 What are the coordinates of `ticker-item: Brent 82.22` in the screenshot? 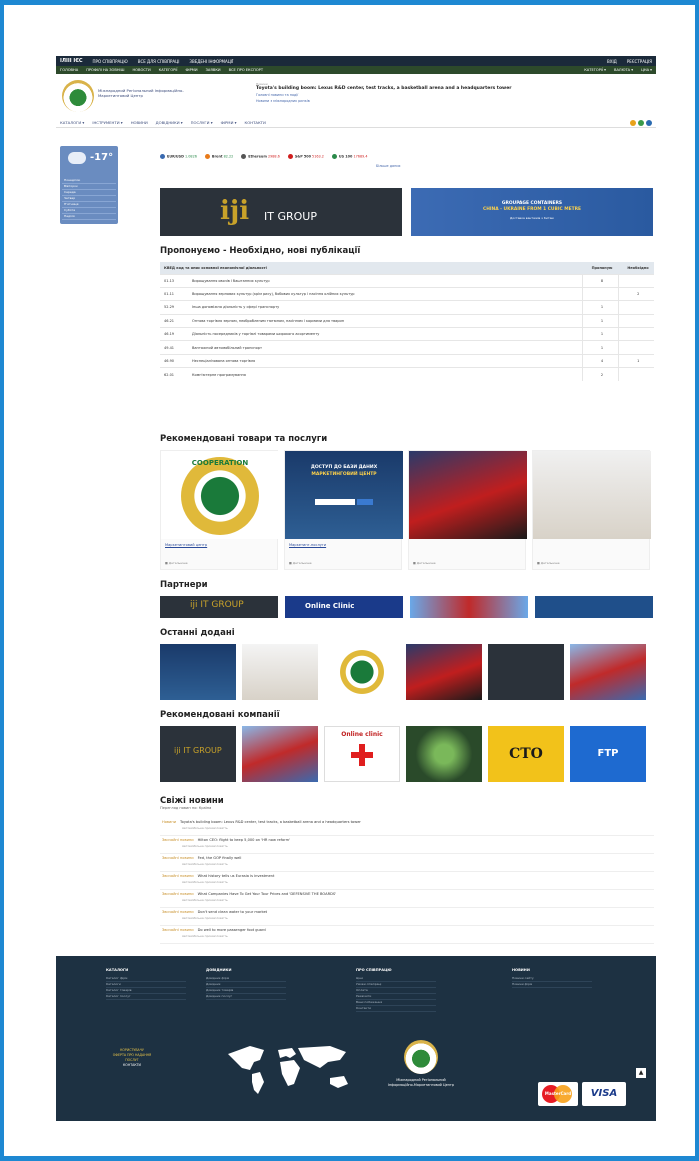 It's located at (218, 156).